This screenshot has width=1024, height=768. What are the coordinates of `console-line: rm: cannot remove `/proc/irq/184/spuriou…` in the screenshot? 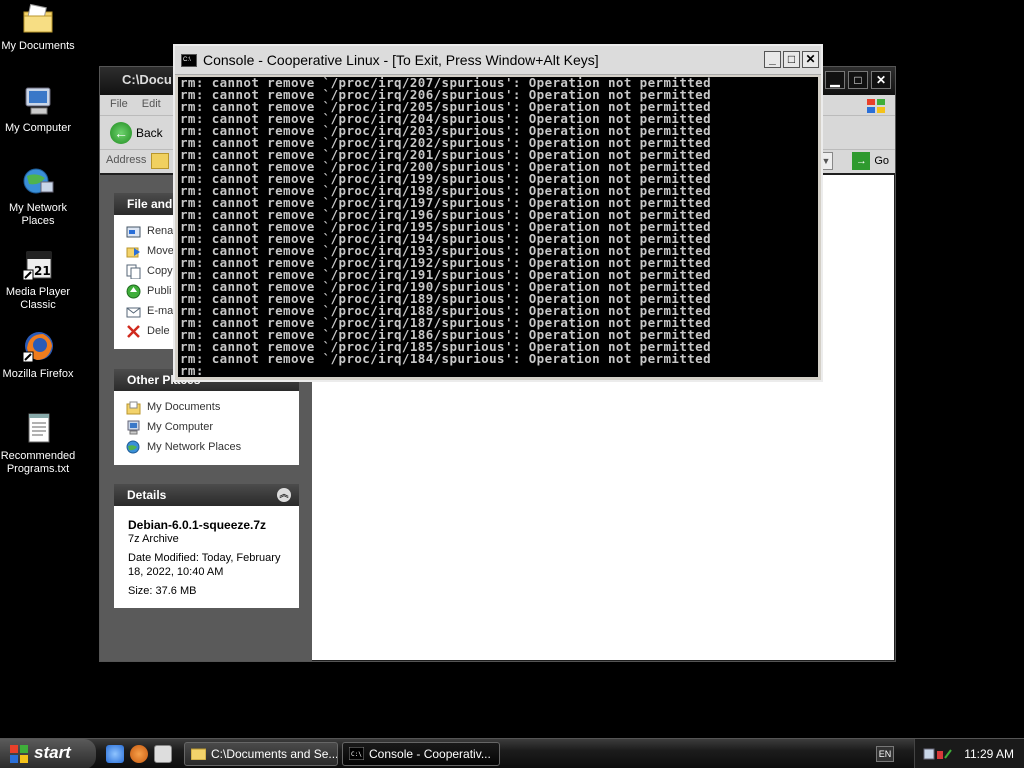 It's located at (446, 358).